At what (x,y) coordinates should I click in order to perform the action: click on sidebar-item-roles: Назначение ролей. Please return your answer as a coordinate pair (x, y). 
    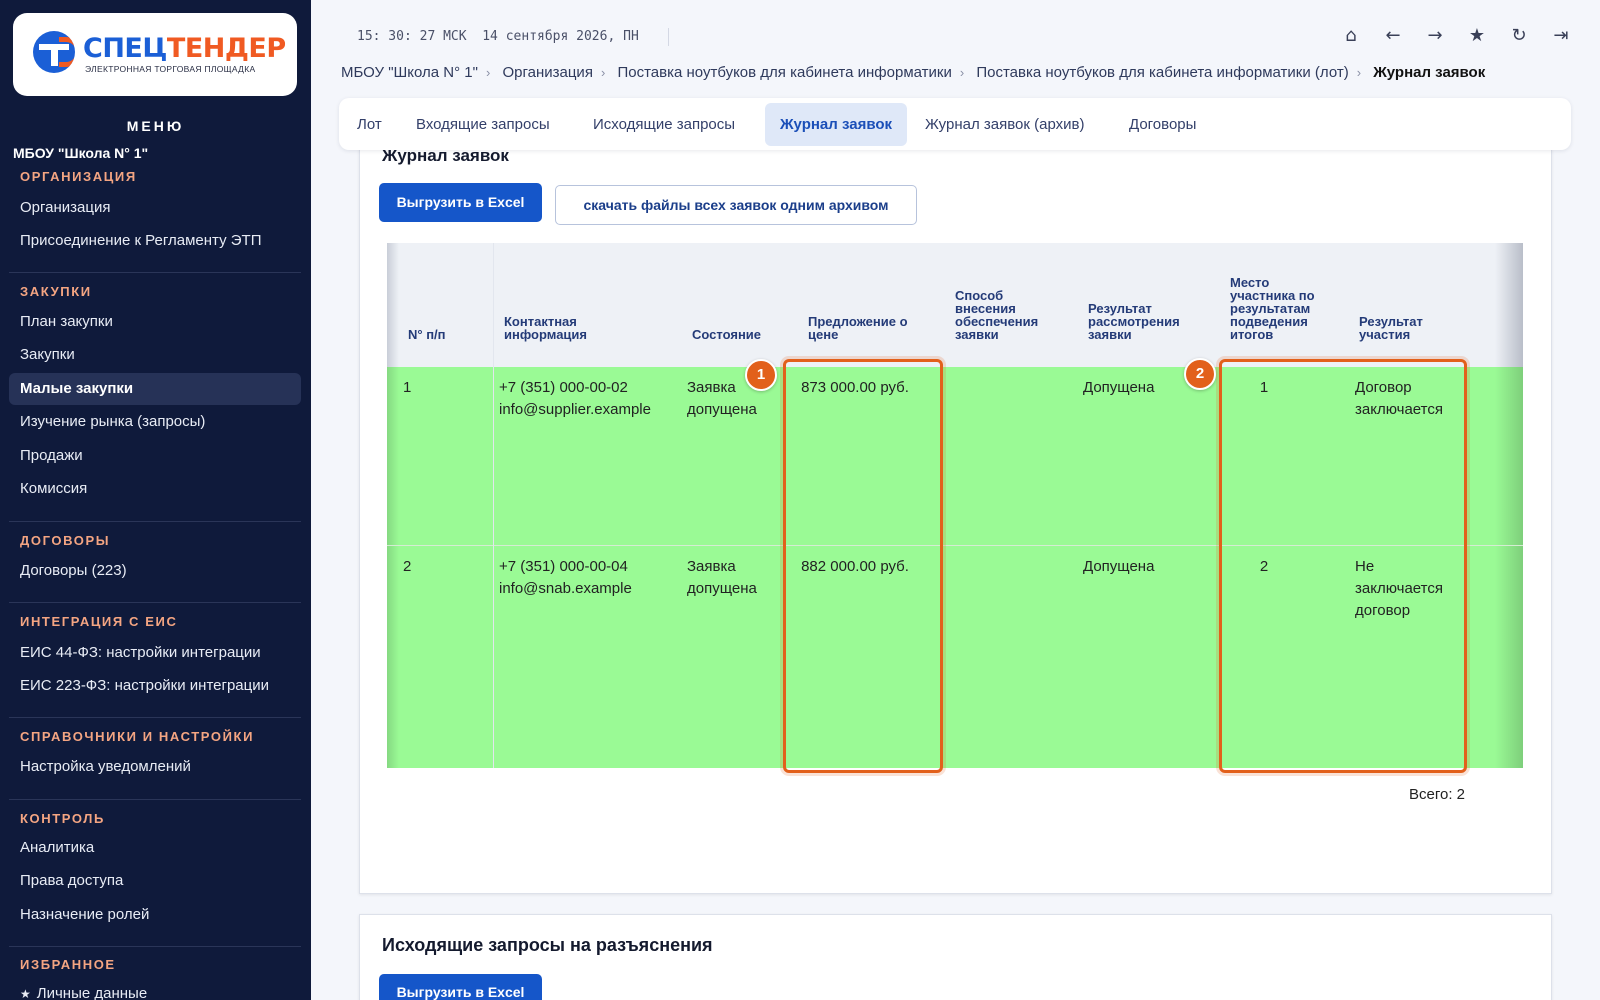
    Looking at the image, I should click on (155, 915).